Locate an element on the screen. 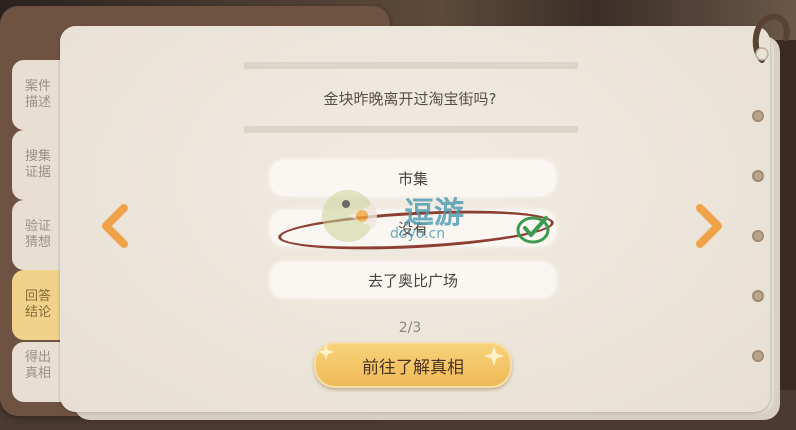 The image size is (796, 430). option-item: 去了奥比广场 is located at coordinates (413, 280).